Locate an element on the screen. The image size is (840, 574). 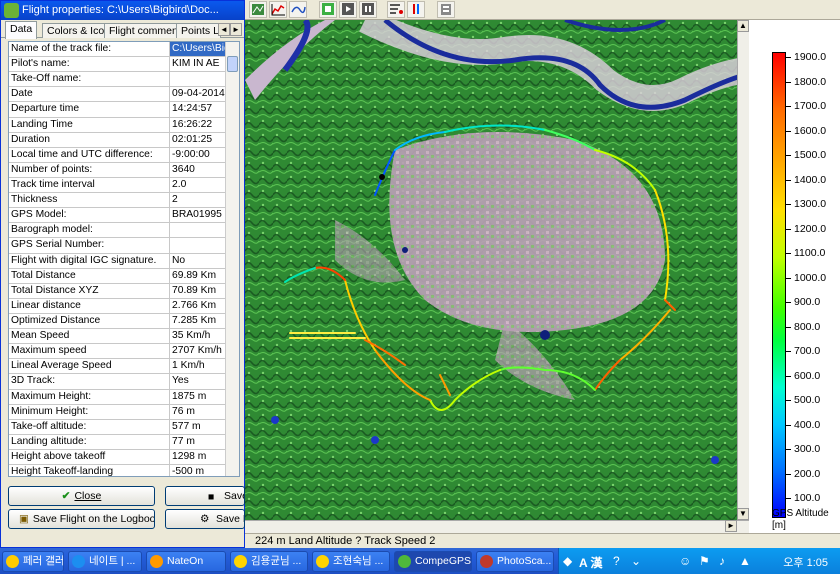
property-row: Flight with digital IGC signature. No is located at coordinates (117, 261).